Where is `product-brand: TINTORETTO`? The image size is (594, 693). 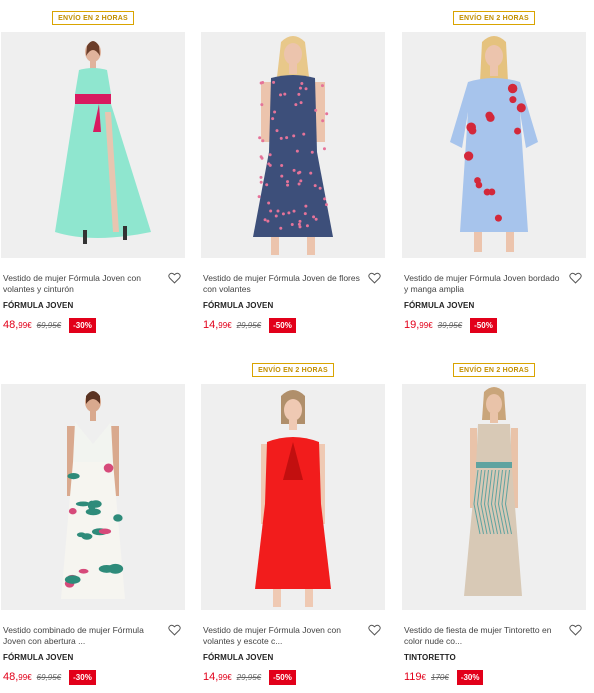 product-brand: TINTORETTO is located at coordinates (430, 657).